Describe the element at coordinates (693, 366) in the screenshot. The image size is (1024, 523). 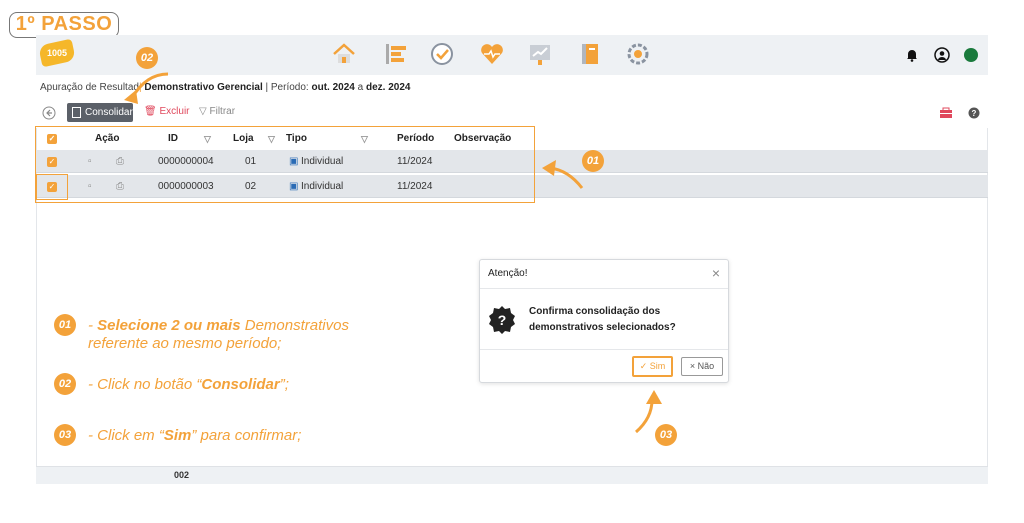
I see `x-icon: ×` at that location.